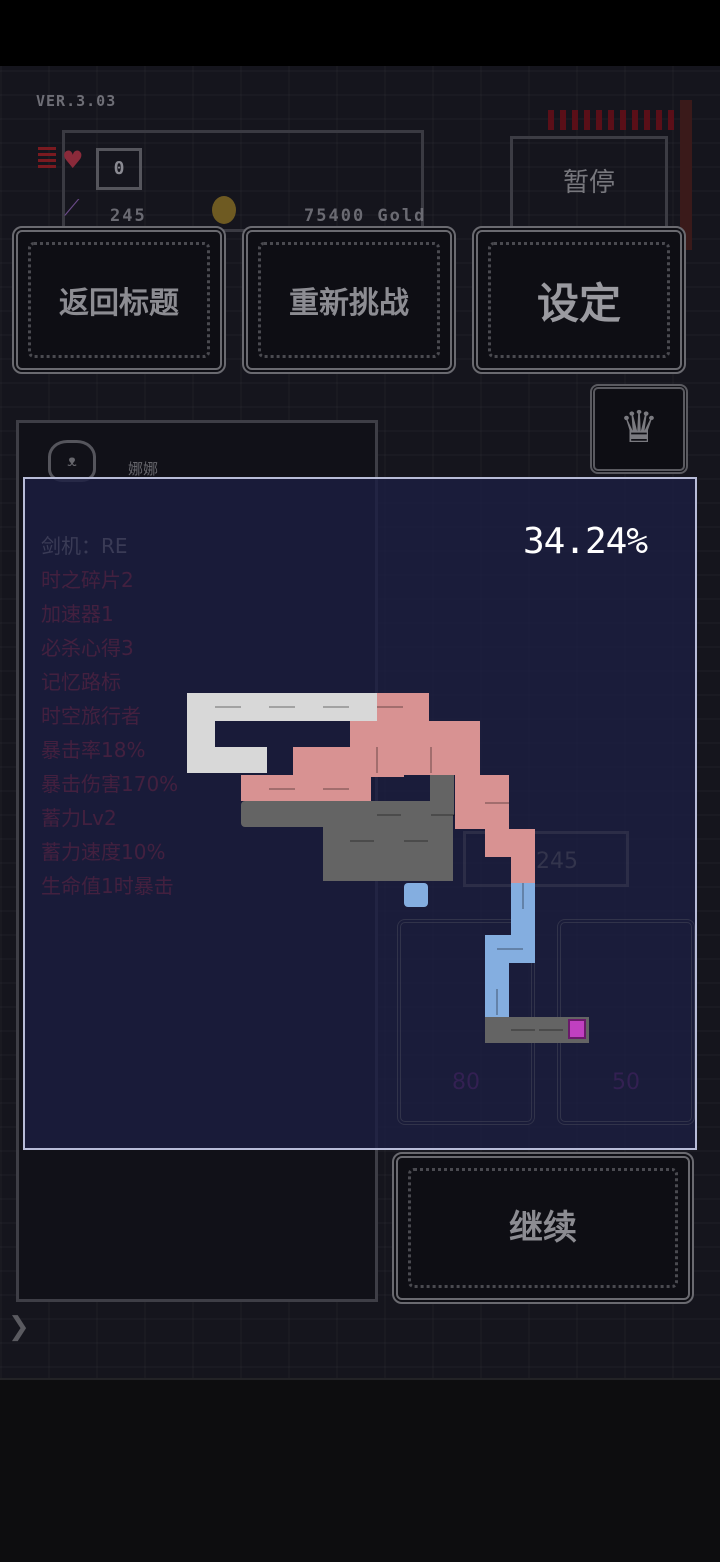 The image size is (720, 1562). What do you see at coordinates (578, 303) in the screenshot?
I see `settings-label: 设定` at bounding box center [578, 303].